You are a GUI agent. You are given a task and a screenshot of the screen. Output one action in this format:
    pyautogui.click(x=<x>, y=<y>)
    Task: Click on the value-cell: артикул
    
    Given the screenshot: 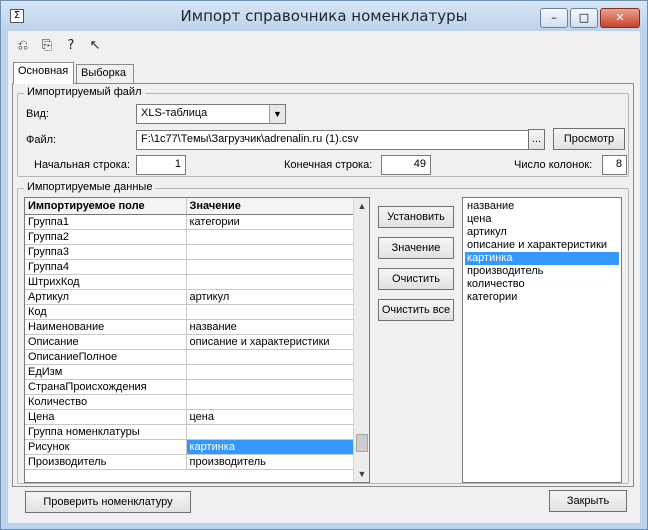 What is the action you would take?
    pyautogui.click(x=271, y=297)
    